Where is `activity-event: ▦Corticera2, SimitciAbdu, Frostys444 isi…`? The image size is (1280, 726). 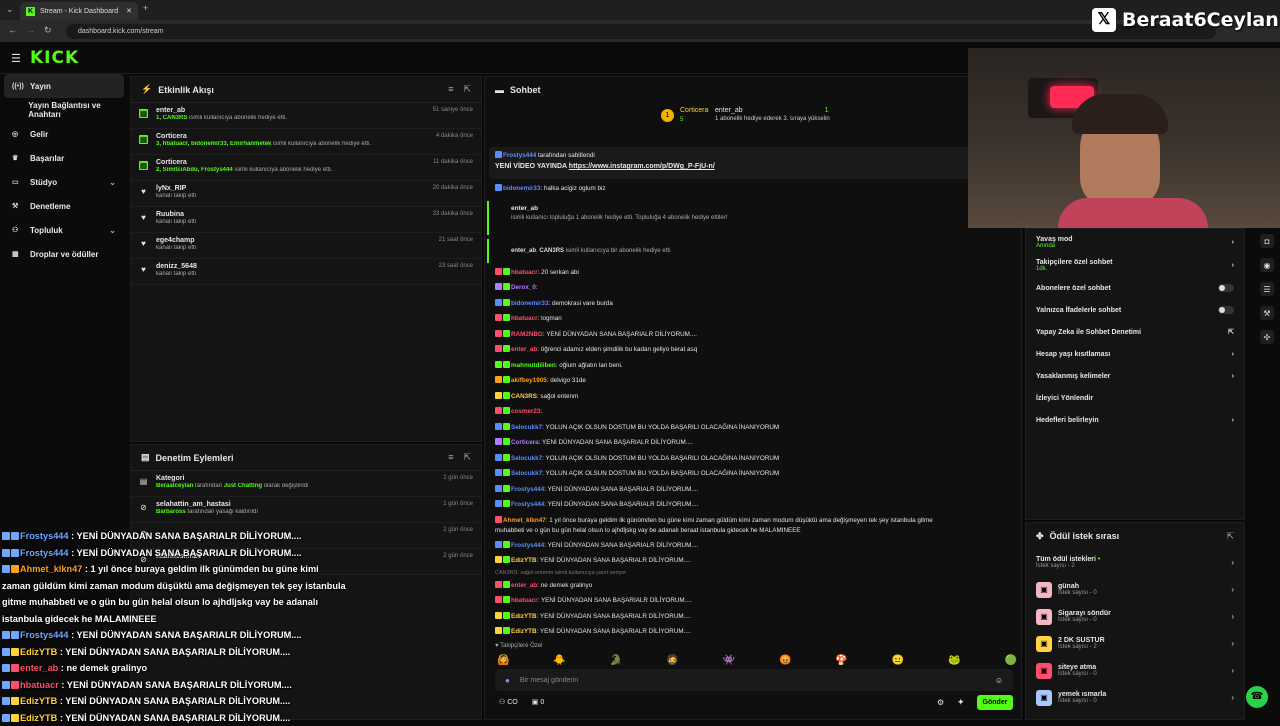
activity-event: ▦Corticera2, SimitciAbdu, Frostys444 isi… is located at coordinates (306, 168).